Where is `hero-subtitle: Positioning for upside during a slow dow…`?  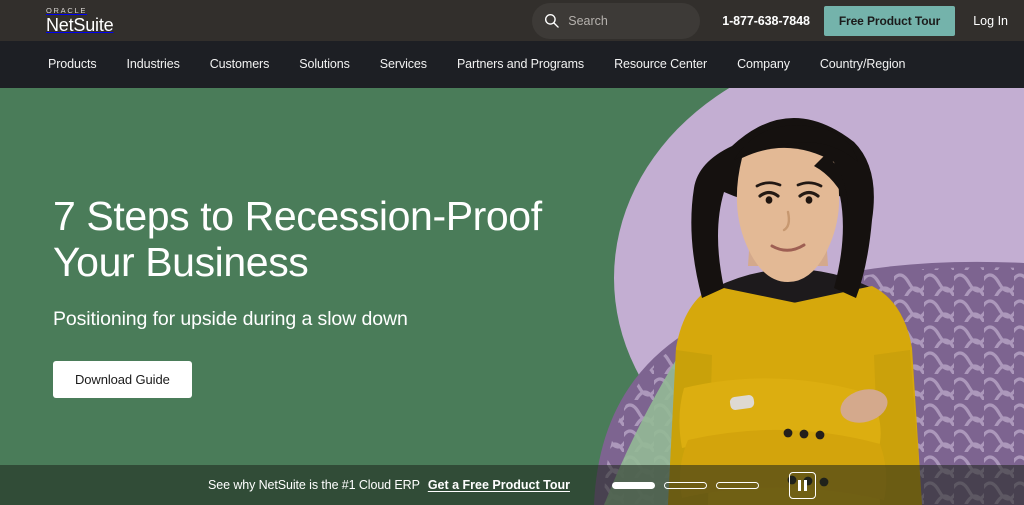 hero-subtitle: Positioning for upside during a slow dow… is located at coordinates (230, 318).